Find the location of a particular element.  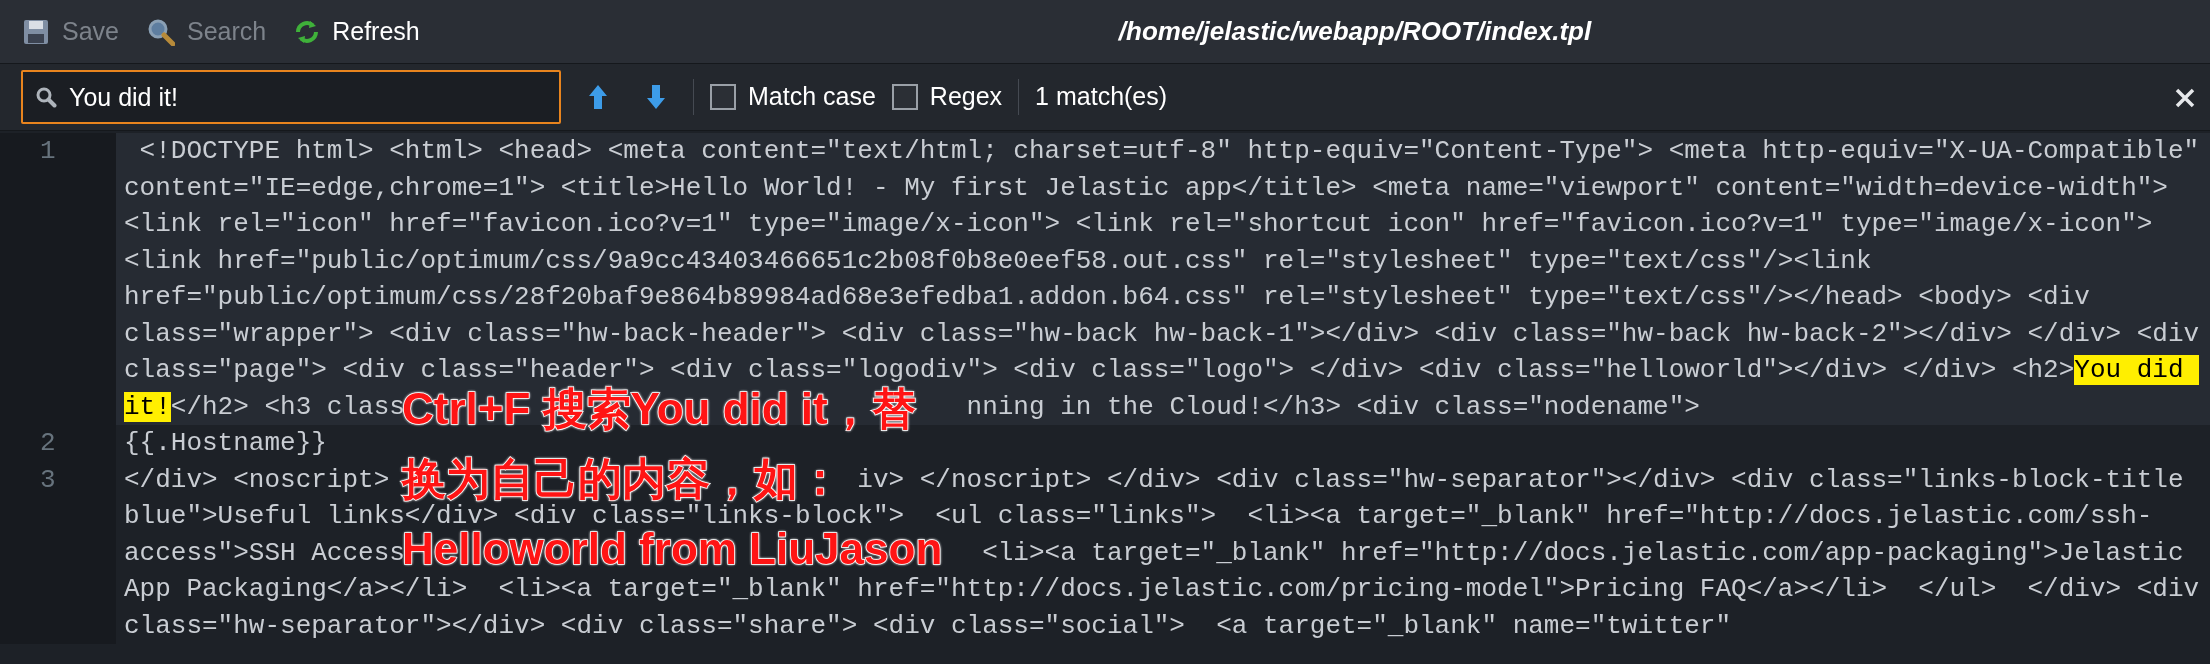

line-number: 1 is located at coordinates (48, 151).